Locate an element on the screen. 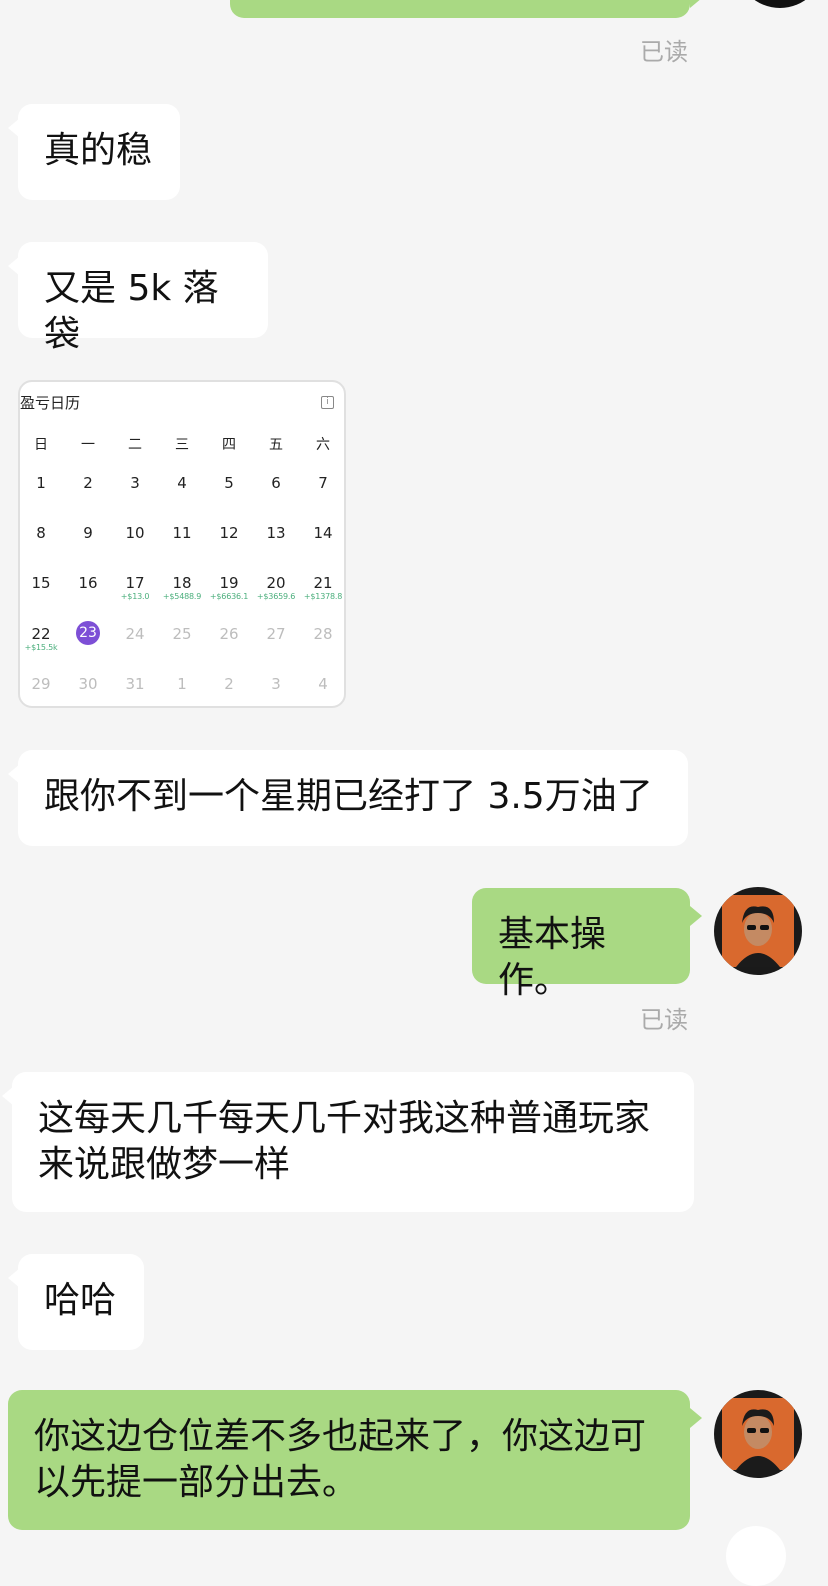  calendar-day: 26 is located at coordinates (229, 634).